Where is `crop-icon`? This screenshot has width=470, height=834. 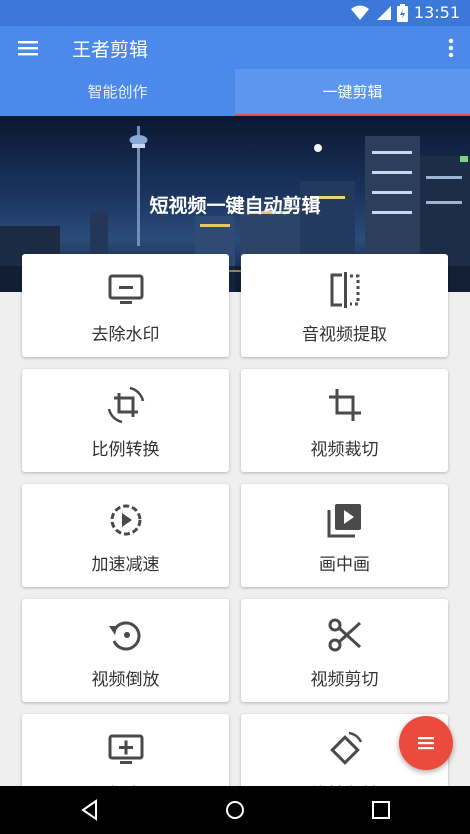 crop-icon is located at coordinates (344, 405).